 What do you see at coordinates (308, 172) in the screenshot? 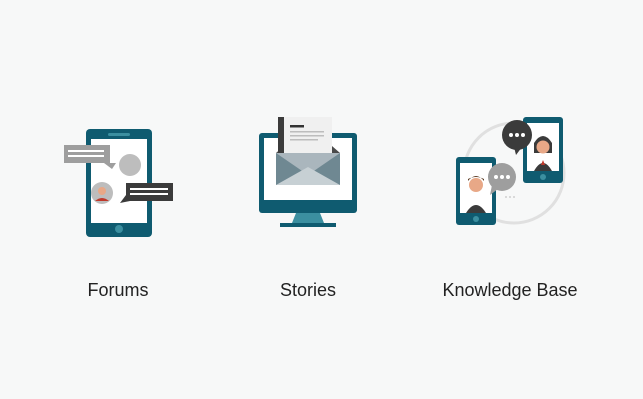
I see `stories-monitor-envelope-icon` at bounding box center [308, 172].